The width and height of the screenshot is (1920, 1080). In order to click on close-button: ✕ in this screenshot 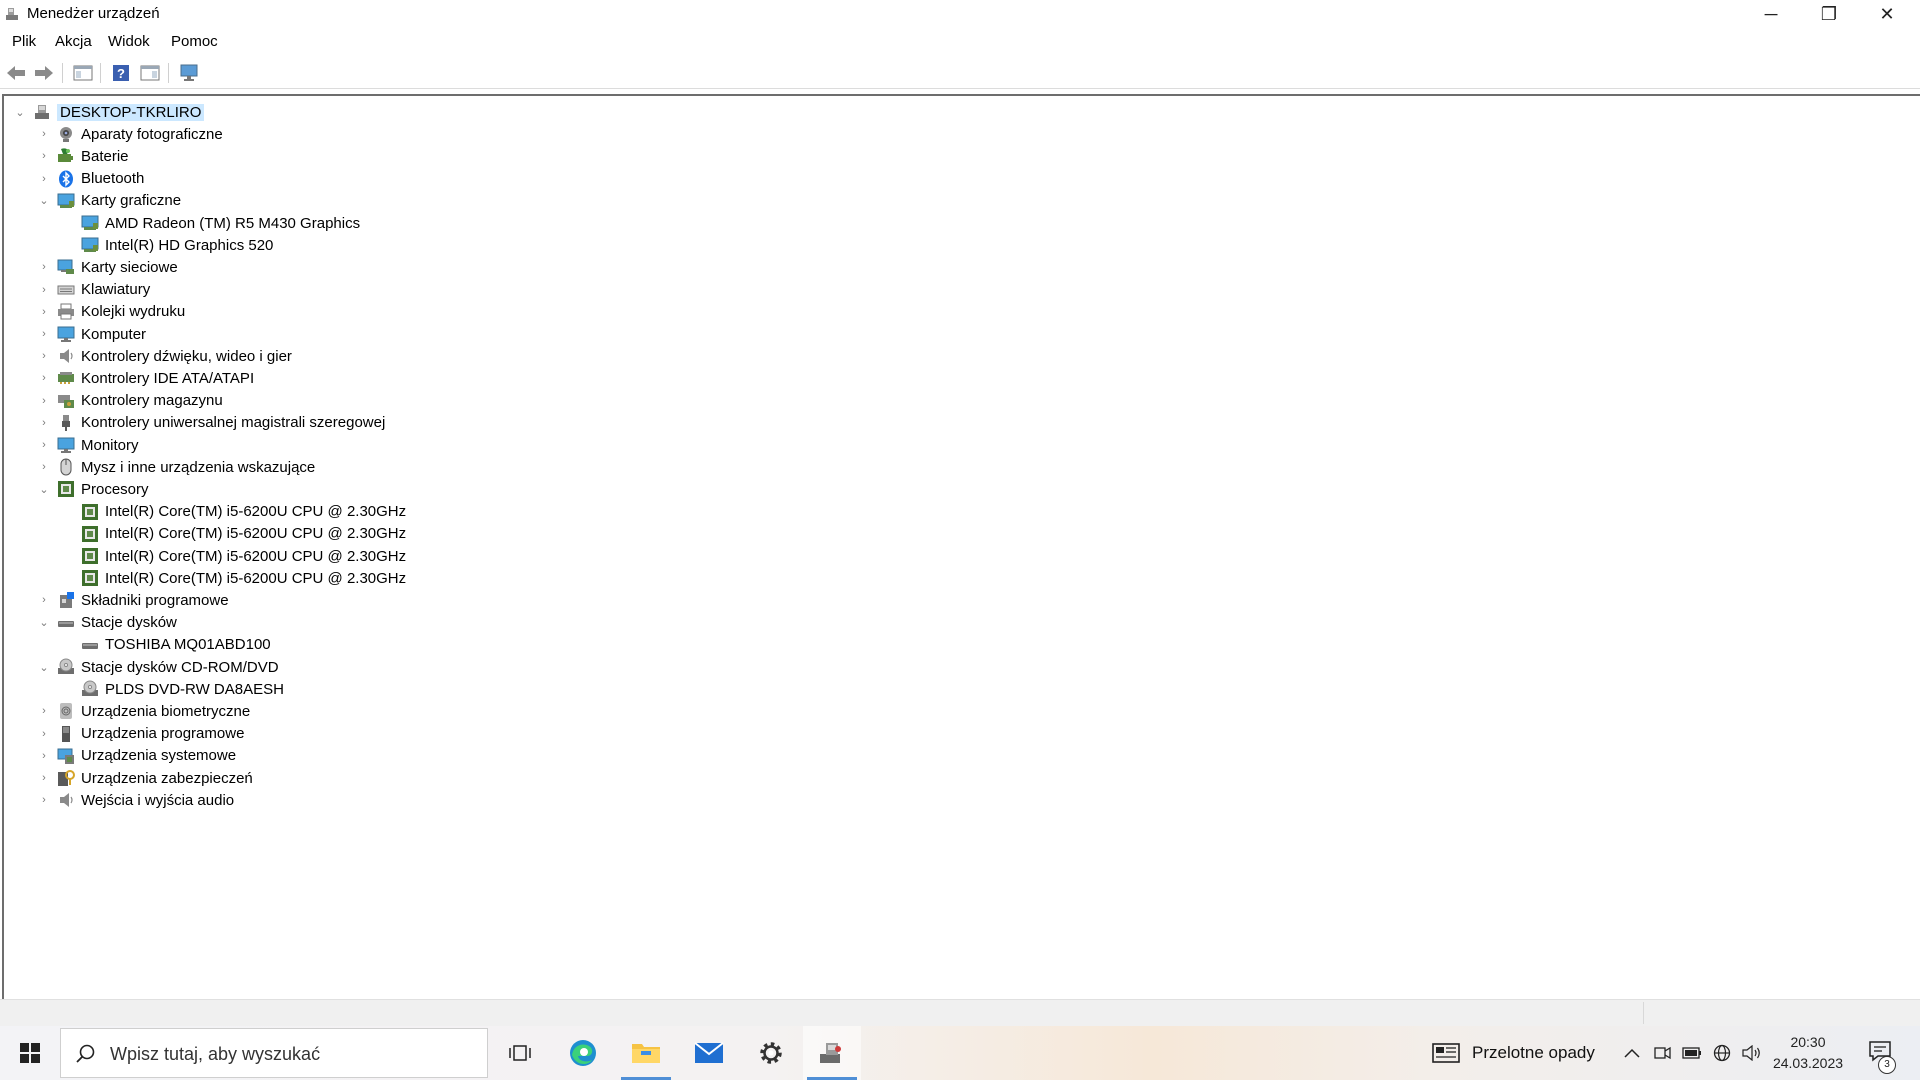, I will do `click(1887, 14)`.